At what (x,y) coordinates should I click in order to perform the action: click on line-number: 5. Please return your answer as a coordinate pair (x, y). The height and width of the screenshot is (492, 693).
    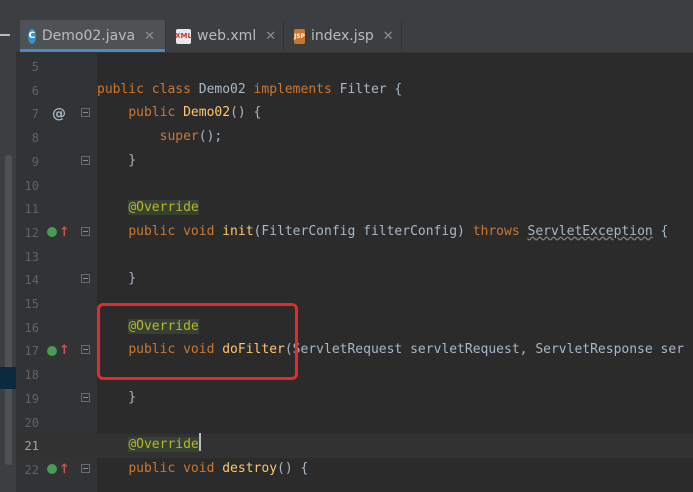
    Looking at the image, I should click on (35, 67).